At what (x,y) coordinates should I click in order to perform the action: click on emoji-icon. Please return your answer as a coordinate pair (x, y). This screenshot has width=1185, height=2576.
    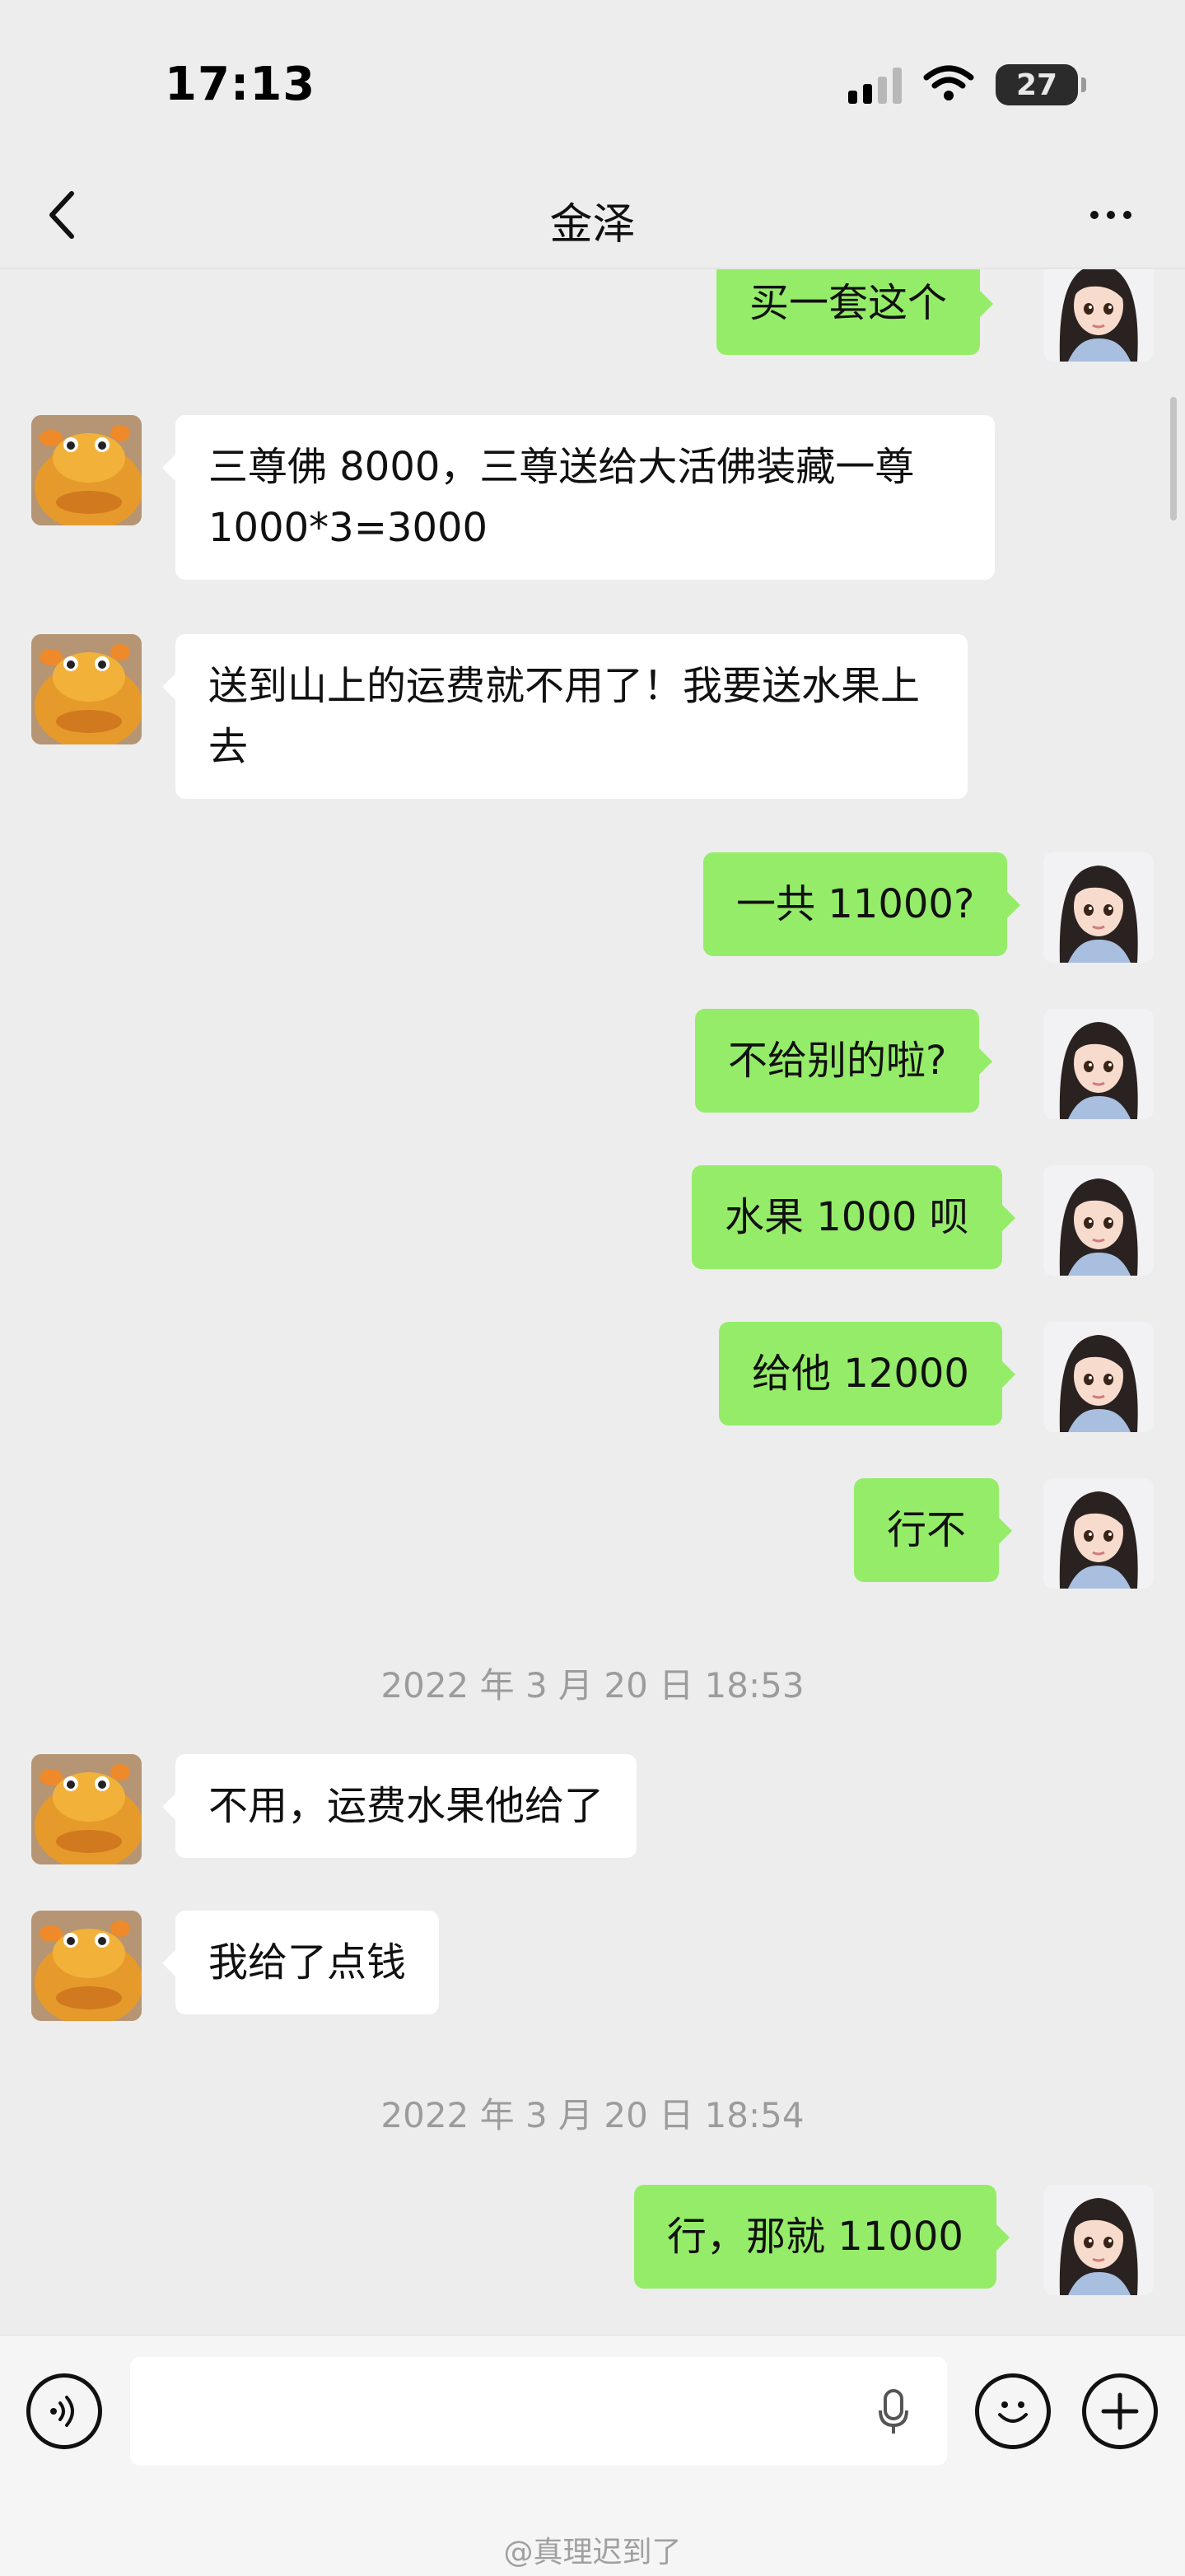
    Looking at the image, I should click on (1013, 2412).